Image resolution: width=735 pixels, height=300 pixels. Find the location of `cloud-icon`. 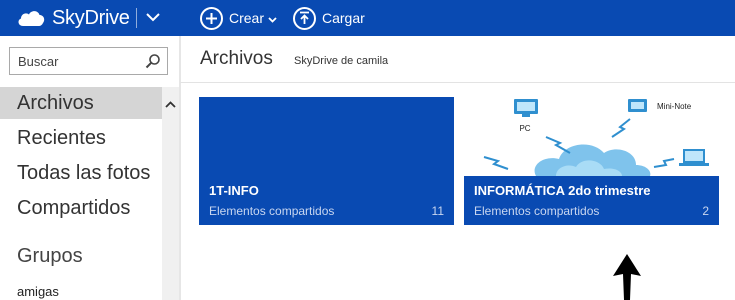

cloud-icon is located at coordinates (31, 18).